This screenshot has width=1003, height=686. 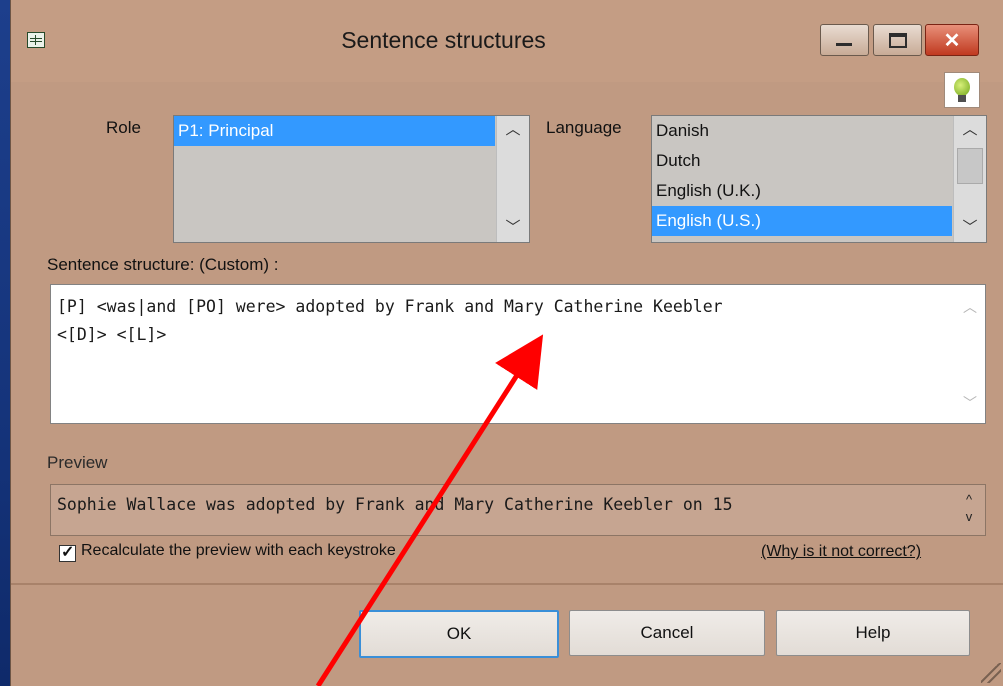 What do you see at coordinates (962, 90) in the screenshot?
I see `lightbulb-icon` at bounding box center [962, 90].